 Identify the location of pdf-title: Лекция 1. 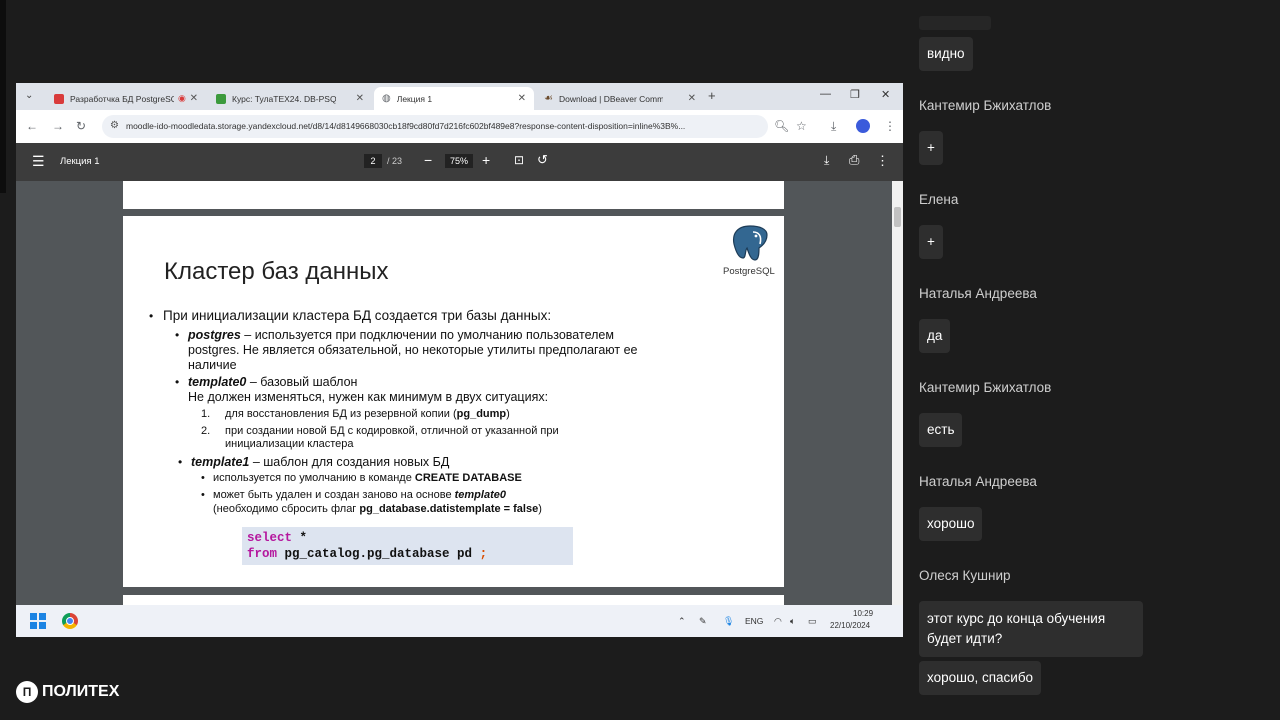
(80, 161).